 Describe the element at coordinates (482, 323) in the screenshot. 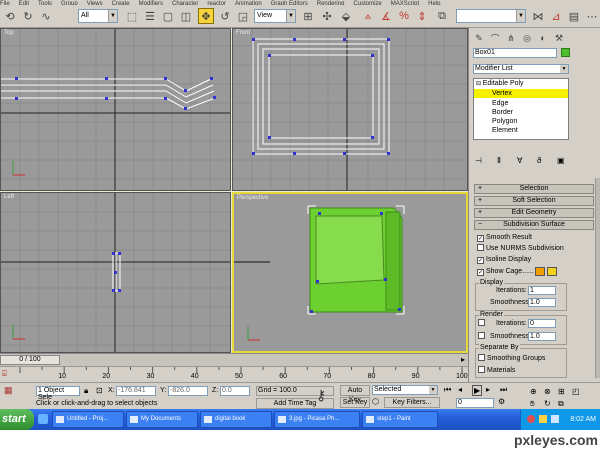

I see `render-iterations-checkbox` at that location.